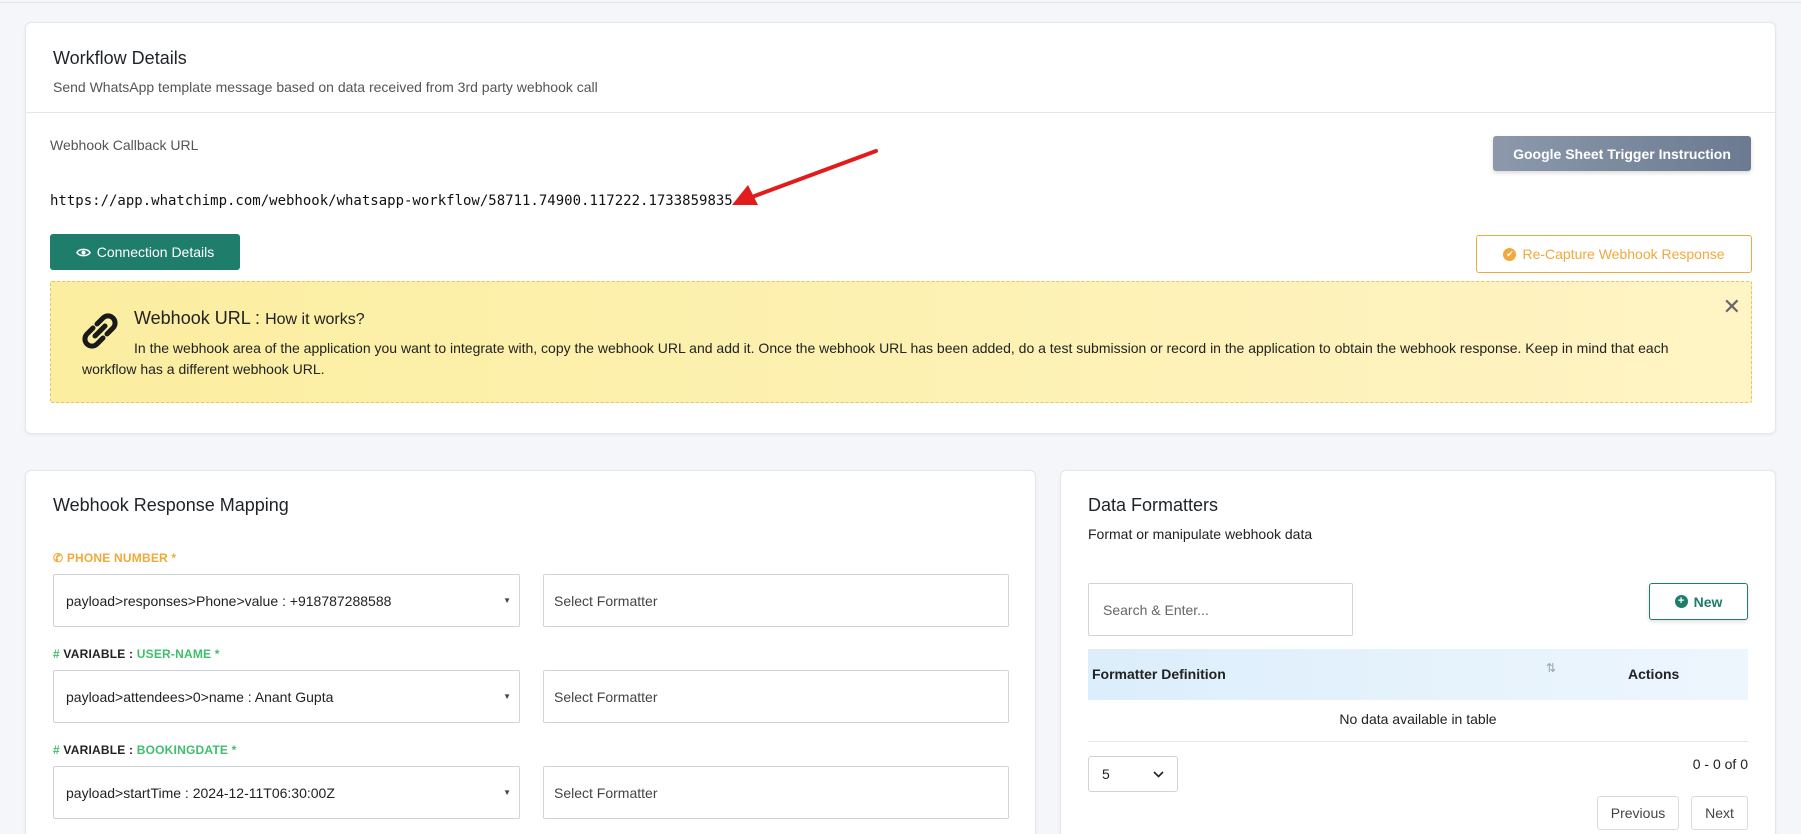  What do you see at coordinates (315, 319) in the screenshot?
I see `info-title-sub: How it works?` at bounding box center [315, 319].